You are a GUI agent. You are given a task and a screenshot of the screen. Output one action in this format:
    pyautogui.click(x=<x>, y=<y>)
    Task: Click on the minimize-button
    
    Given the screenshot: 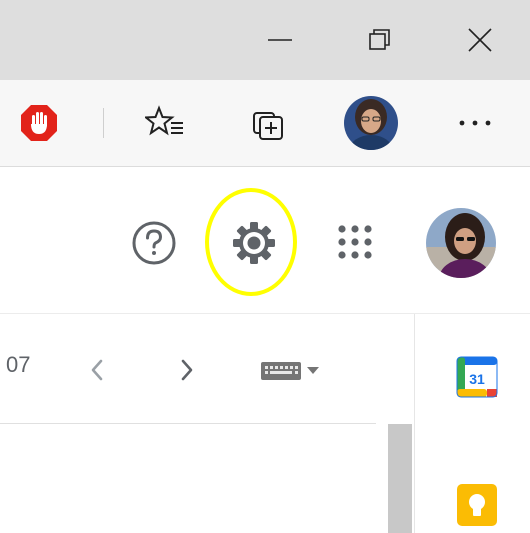 What is the action you would take?
    pyautogui.click(x=280, y=40)
    